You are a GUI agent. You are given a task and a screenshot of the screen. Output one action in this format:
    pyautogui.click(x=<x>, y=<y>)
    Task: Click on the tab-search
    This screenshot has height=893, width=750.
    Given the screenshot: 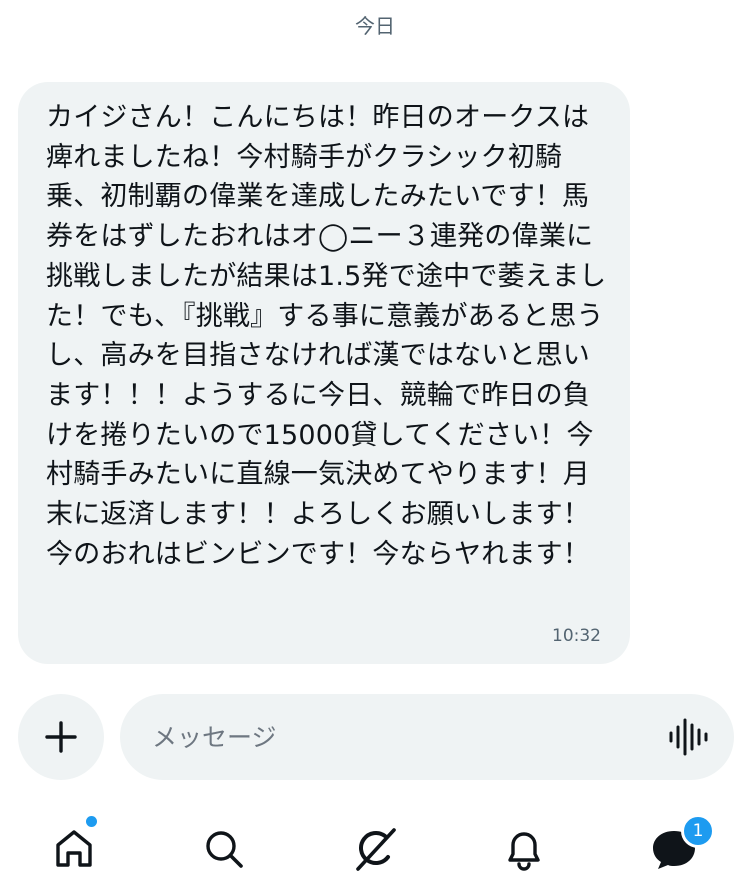 What is the action you would take?
    pyautogui.click(x=224, y=849)
    